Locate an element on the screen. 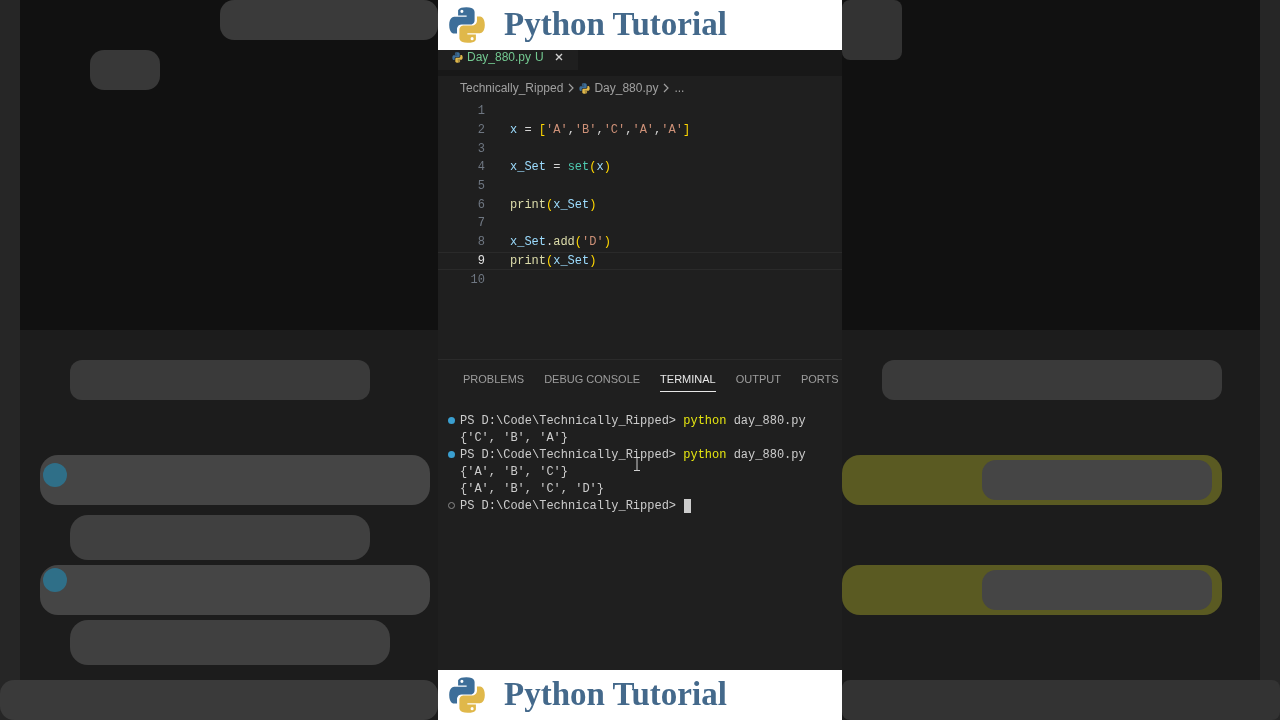 This screenshot has height=720, width=1280. modified-marker: U is located at coordinates (539, 58).